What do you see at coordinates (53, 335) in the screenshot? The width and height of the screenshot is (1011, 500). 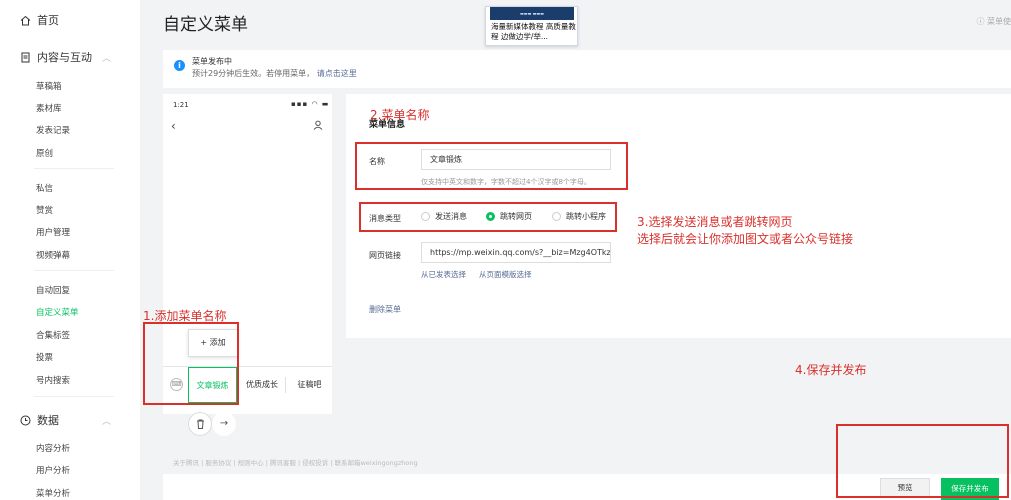 I see `sidebar-item-tags: 合集标签` at bounding box center [53, 335].